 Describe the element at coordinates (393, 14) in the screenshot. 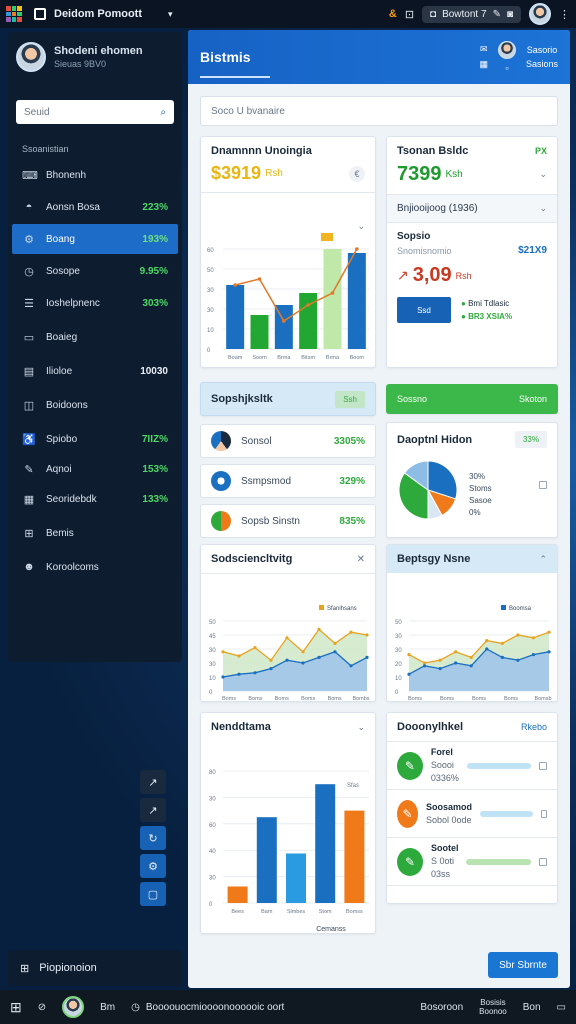

I see `notification-icon: &` at that location.